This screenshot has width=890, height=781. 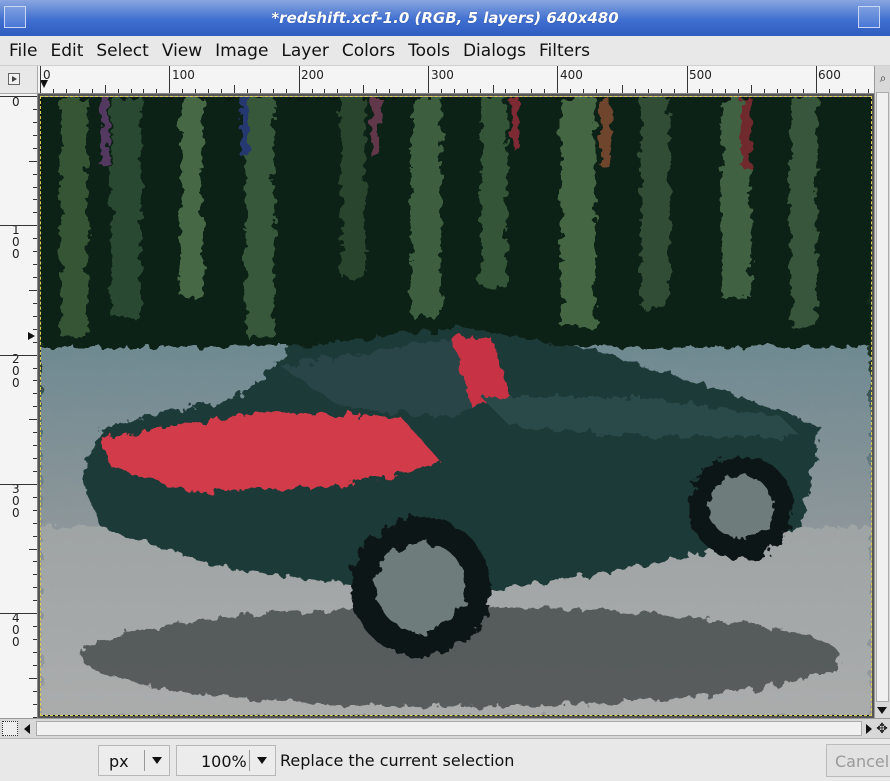 What do you see at coordinates (157, 760) in the screenshot?
I see `unit-dropdown-icon` at bounding box center [157, 760].